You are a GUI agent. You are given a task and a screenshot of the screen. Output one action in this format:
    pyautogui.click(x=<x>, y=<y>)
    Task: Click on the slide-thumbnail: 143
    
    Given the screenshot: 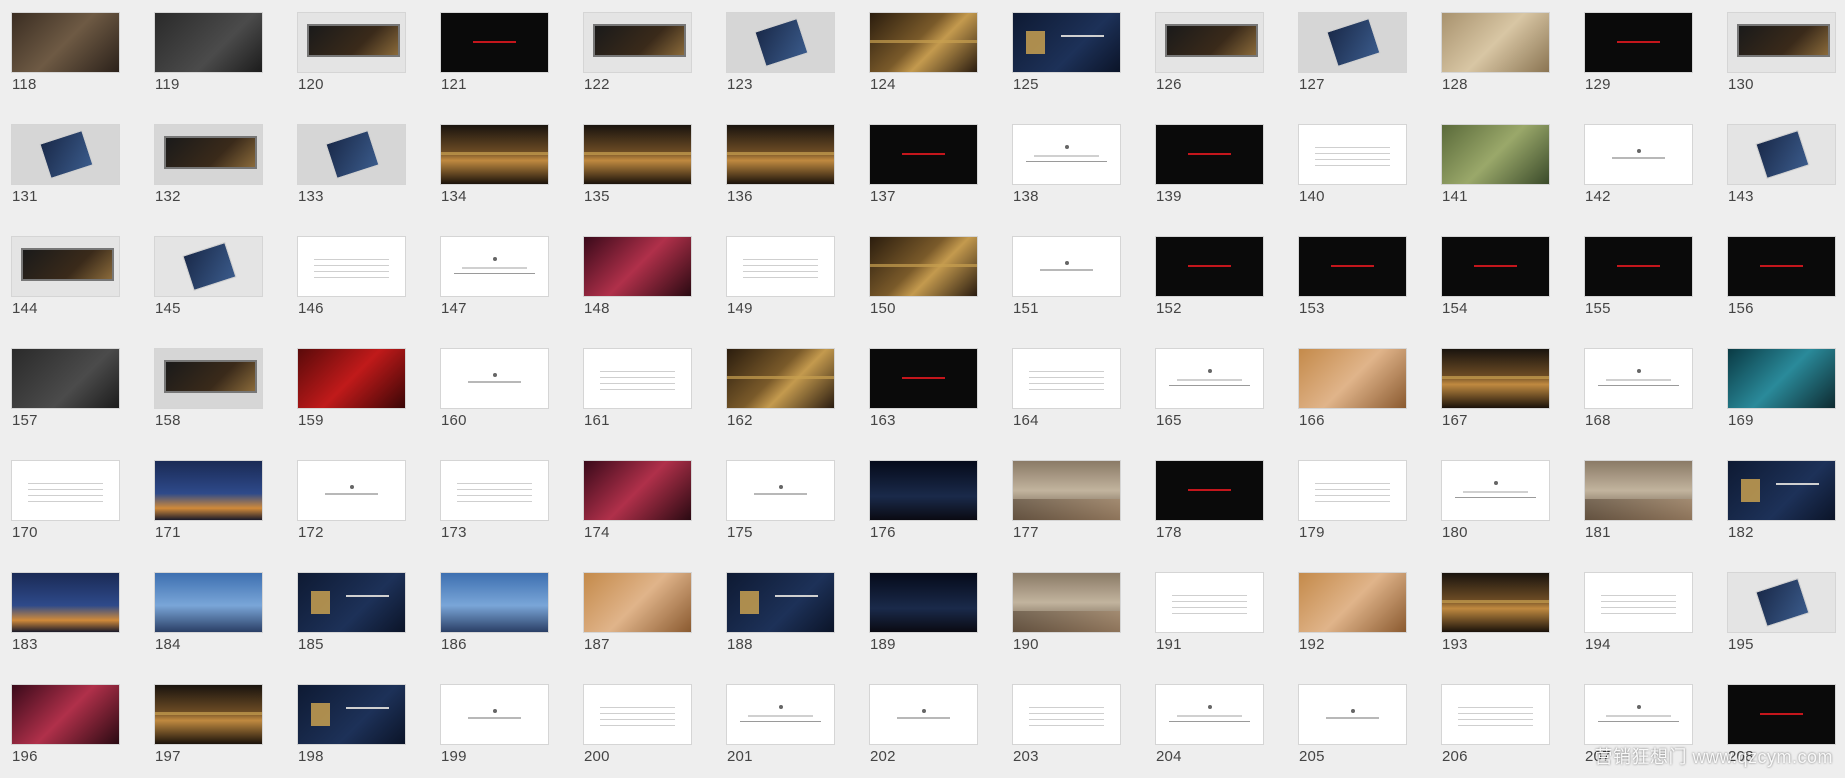 What is the action you would take?
    pyautogui.click(x=1781, y=181)
    